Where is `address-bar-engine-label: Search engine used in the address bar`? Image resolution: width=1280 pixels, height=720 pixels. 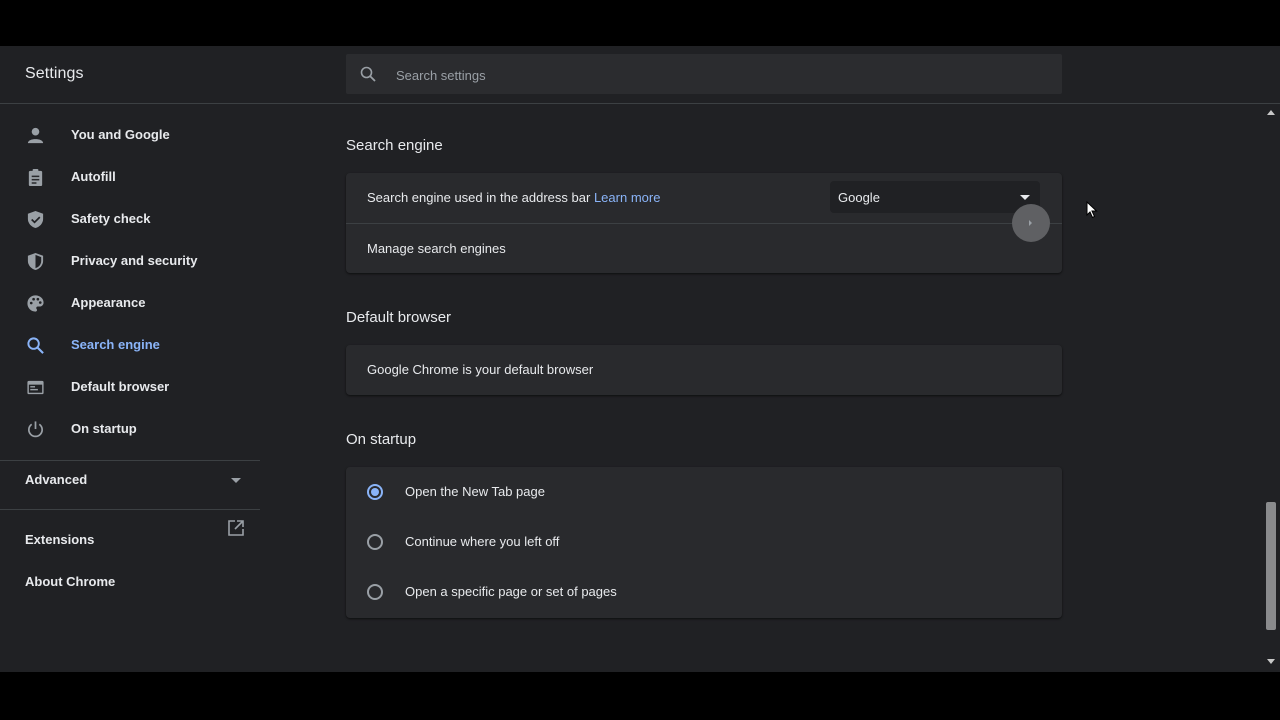
address-bar-engine-label: Search engine used in the address bar is located at coordinates (479, 197).